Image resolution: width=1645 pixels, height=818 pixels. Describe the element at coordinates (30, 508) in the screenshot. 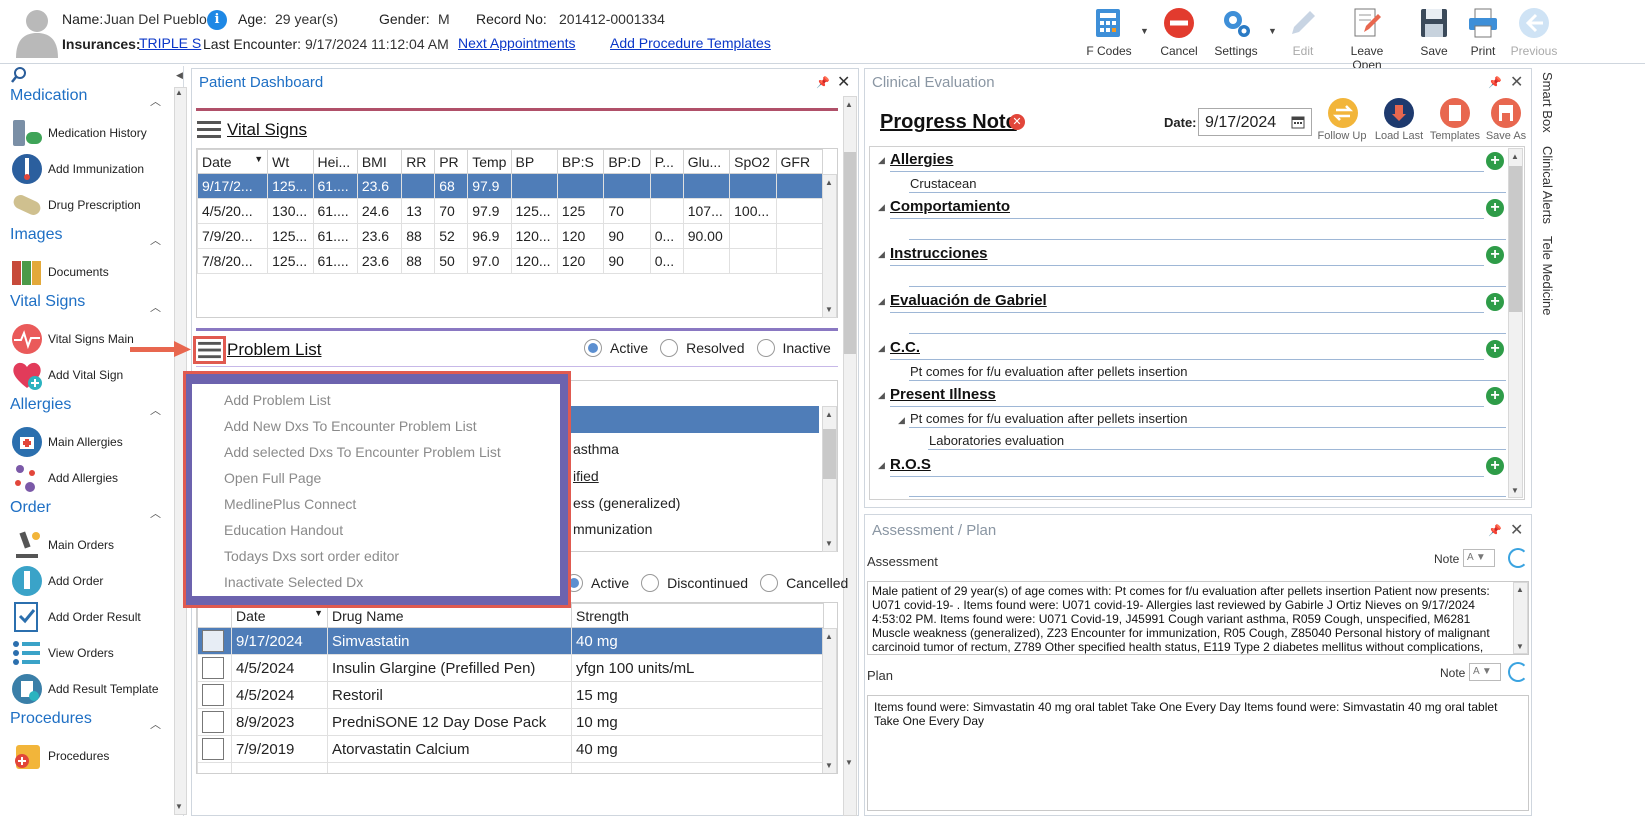

I see `nav-section-order: Order` at that location.